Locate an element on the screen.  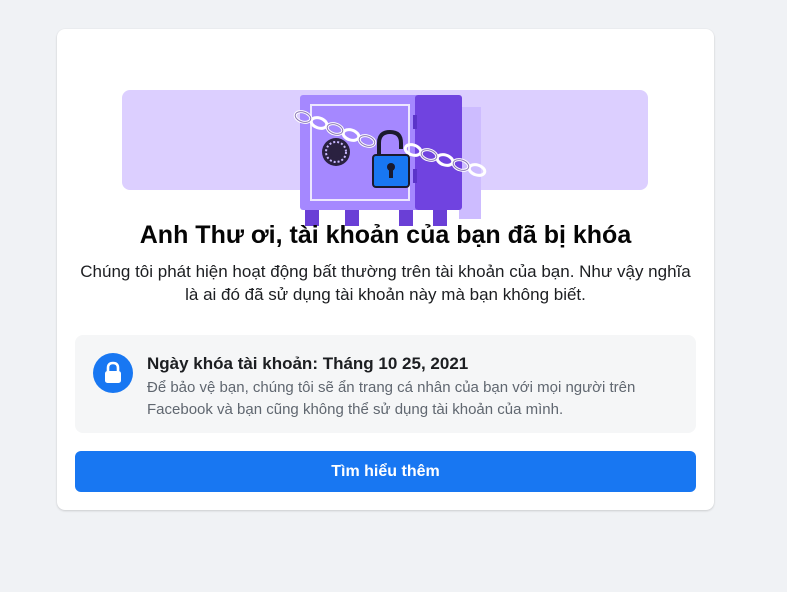
learn-more-button: Tìm hiểu thêm is located at coordinates (385, 471).